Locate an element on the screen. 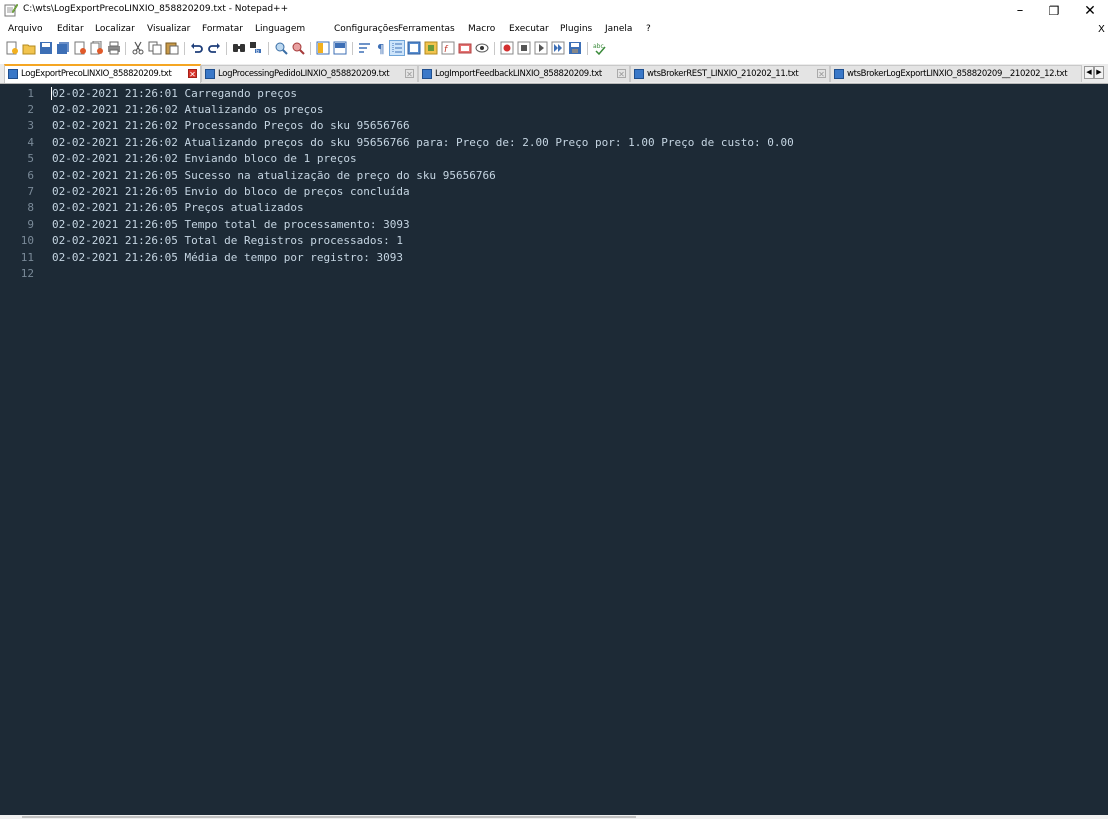  zoom-in-icon is located at coordinates (281, 48).